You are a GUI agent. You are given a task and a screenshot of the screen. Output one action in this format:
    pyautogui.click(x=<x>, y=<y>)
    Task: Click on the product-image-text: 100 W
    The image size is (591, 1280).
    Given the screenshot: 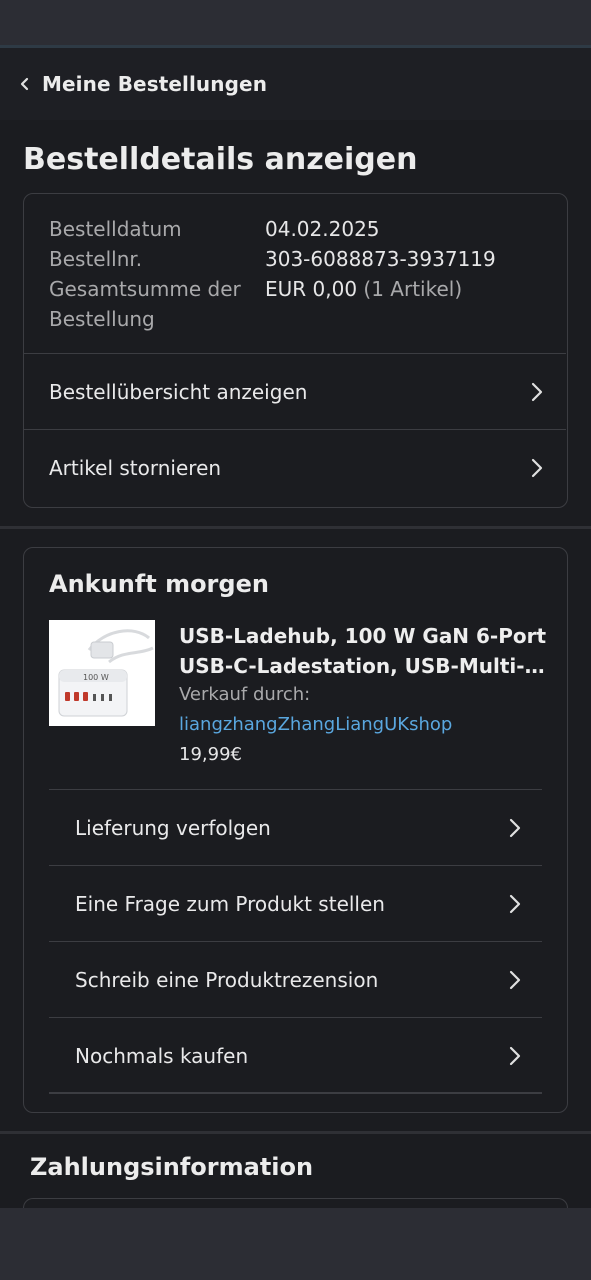 What is the action you would take?
    pyautogui.click(x=96, y=677)
    